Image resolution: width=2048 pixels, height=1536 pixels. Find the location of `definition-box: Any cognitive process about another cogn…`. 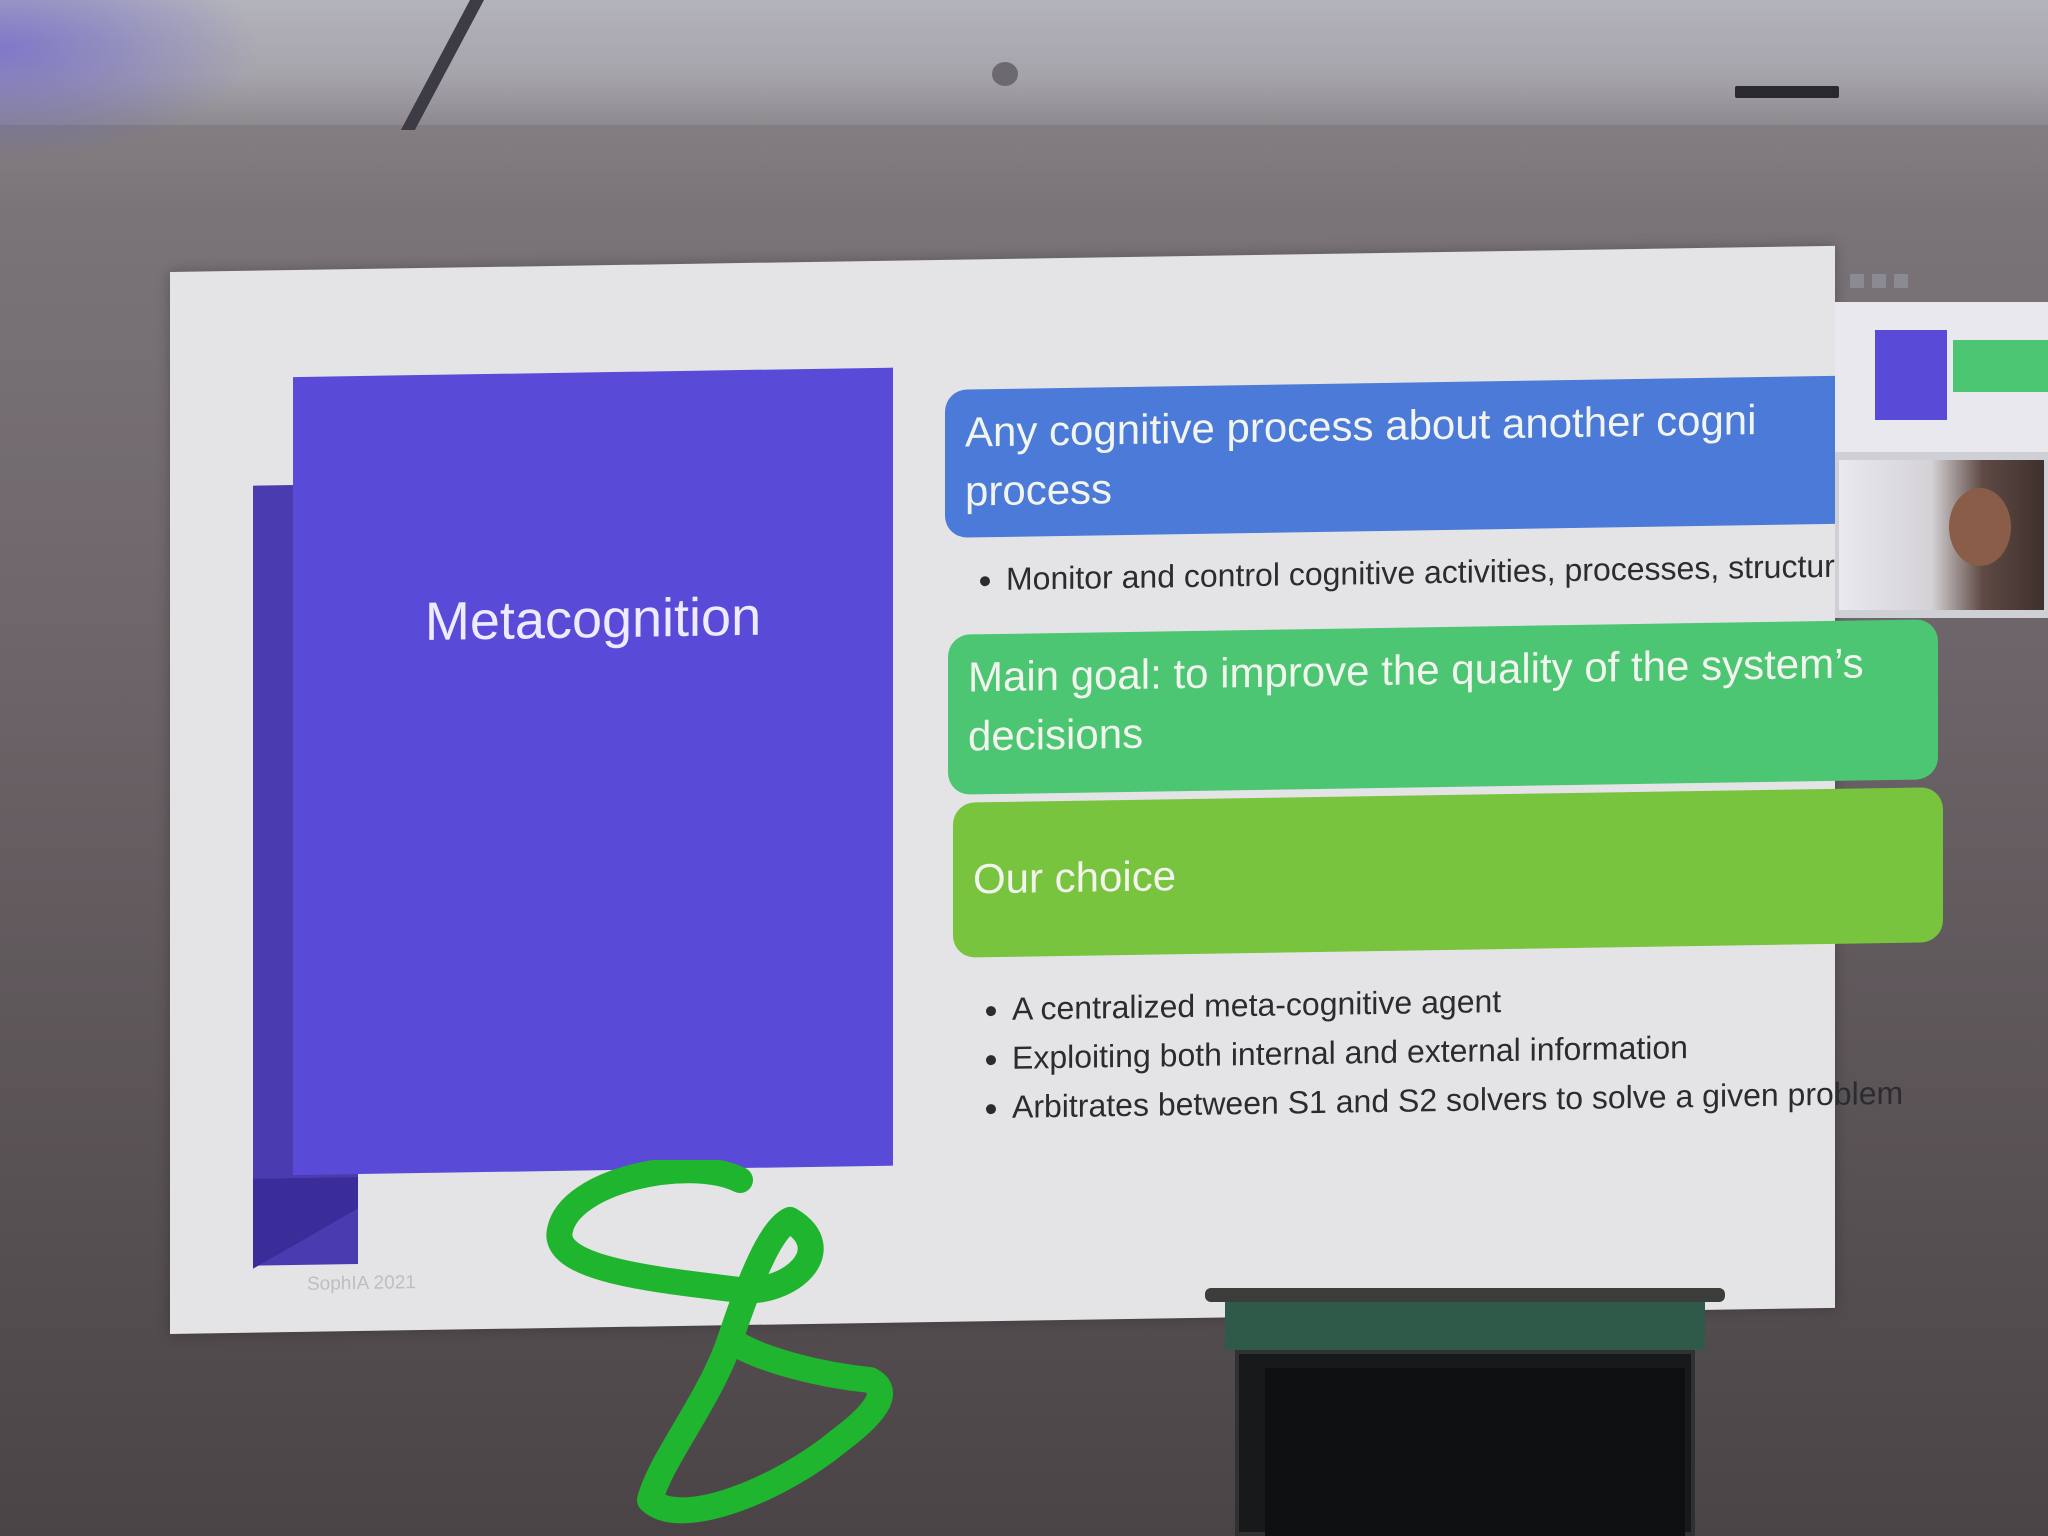

definition-box: Any cognitive process about another cogn… is located at coordinates (1405, 456).